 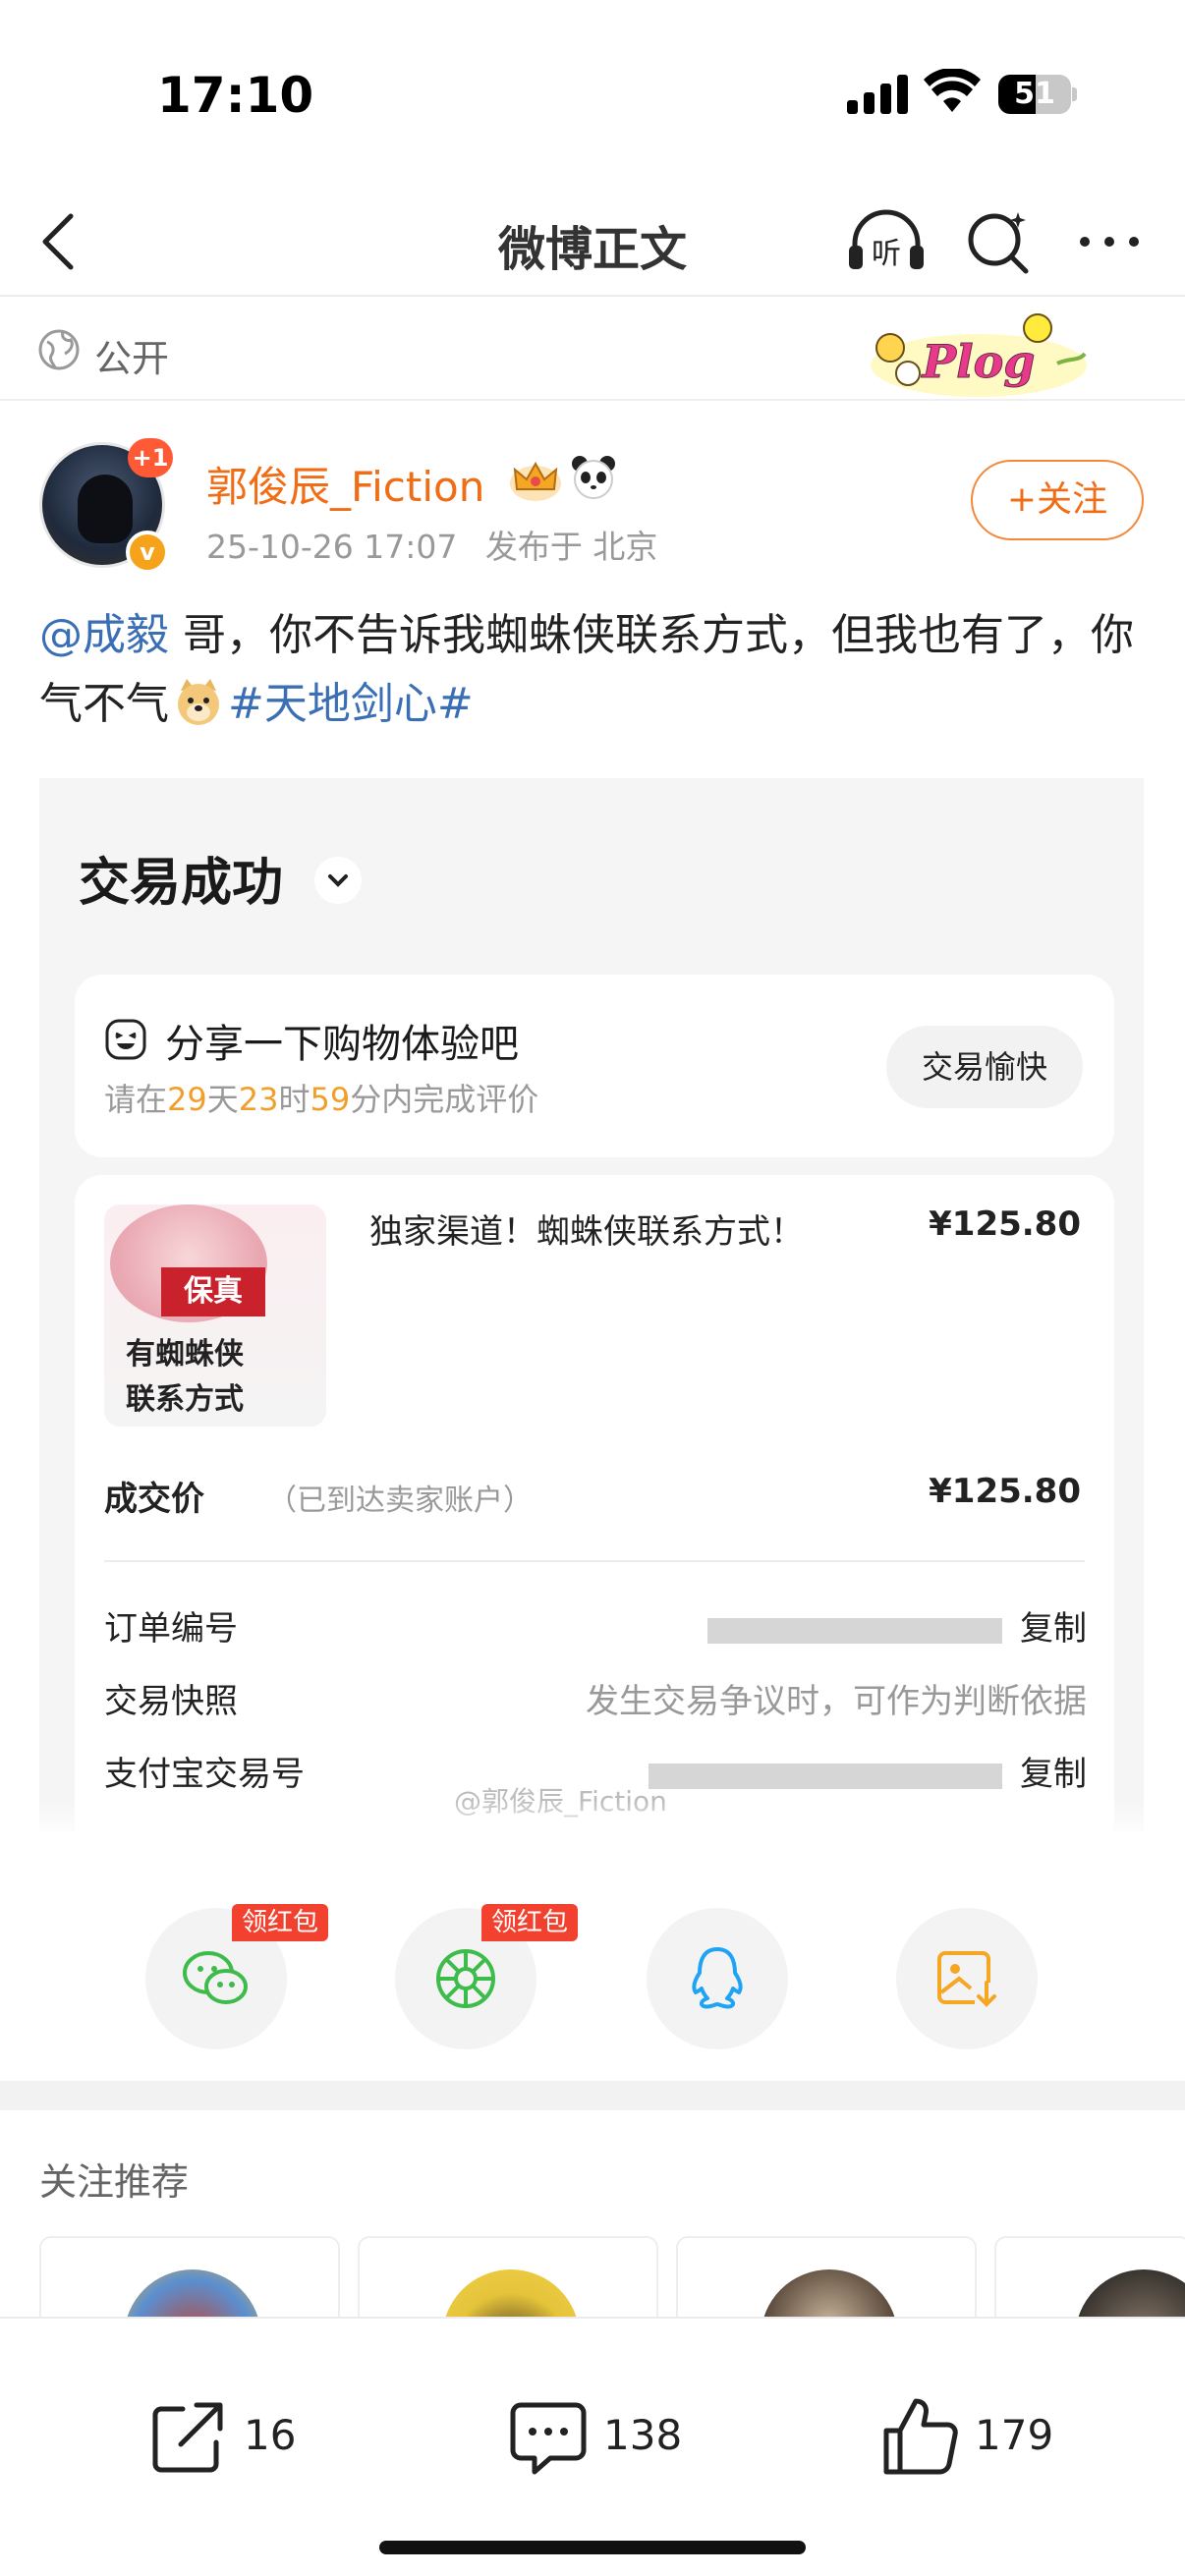 What do you see at coordinates (132, 358) in the screenshot?
I see `visibility-label: 公开` at bounding box center [132, 358].